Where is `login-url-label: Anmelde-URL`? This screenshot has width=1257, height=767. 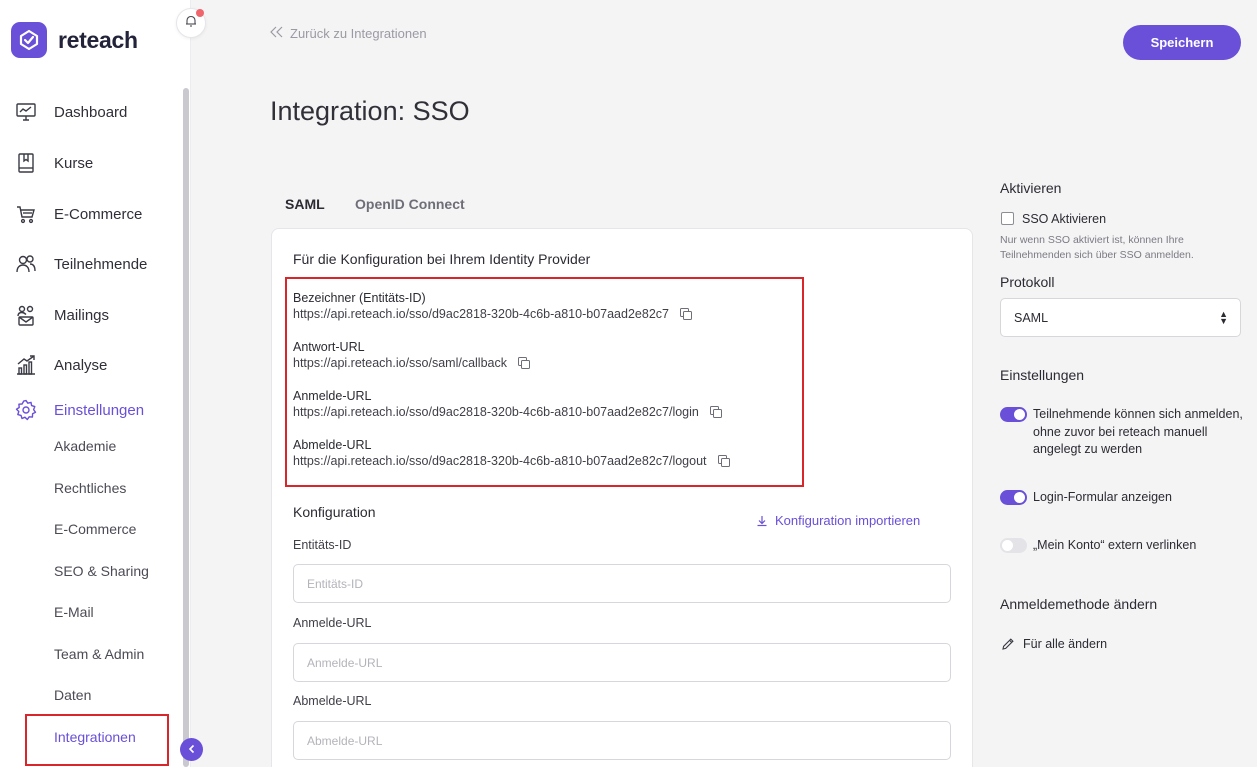
login-url-label: Anmelde-URL is located at coordinates (332, 396).